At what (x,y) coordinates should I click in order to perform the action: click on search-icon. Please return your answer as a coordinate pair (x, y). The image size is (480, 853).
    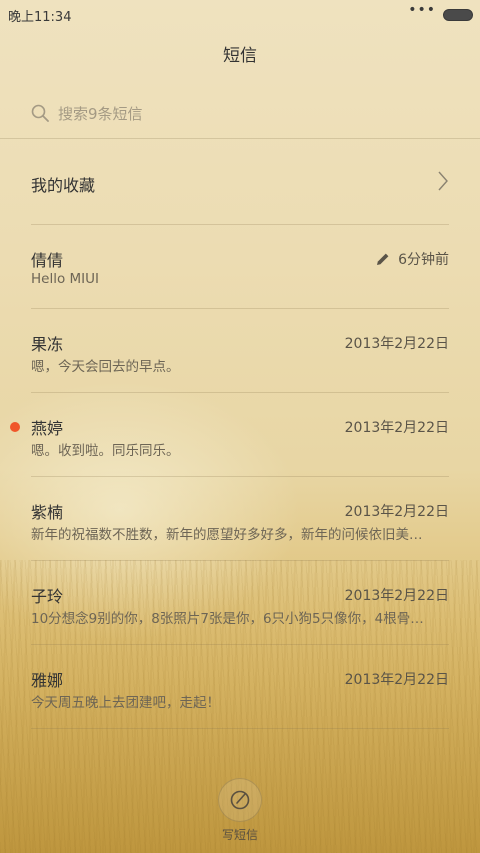
    Looking at the image, I should click on (40, 113).